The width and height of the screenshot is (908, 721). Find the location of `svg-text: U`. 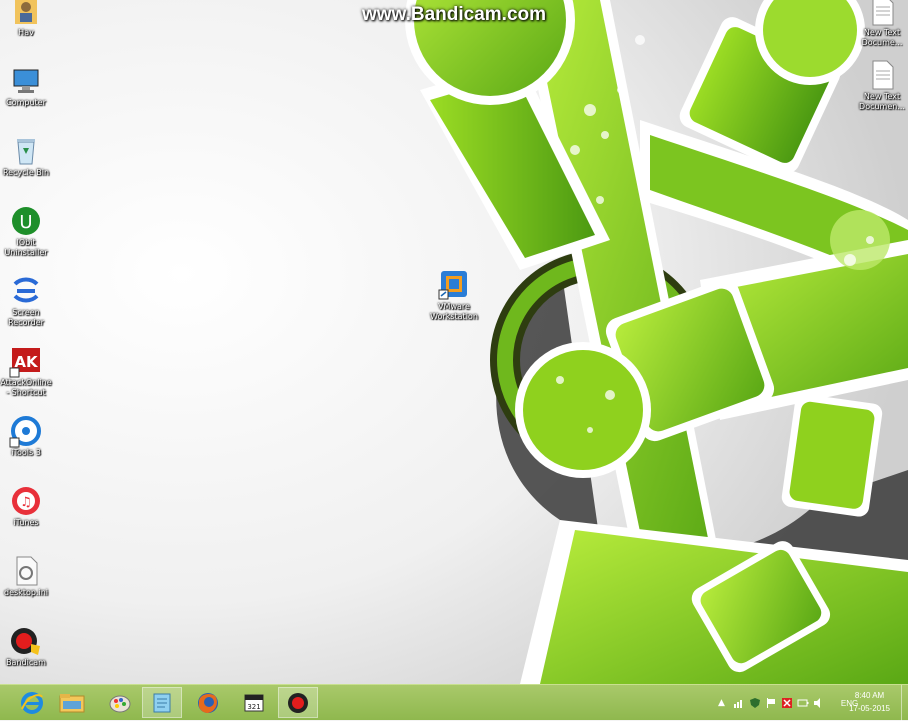

svg-text: U is located at coordinates (25, 222).